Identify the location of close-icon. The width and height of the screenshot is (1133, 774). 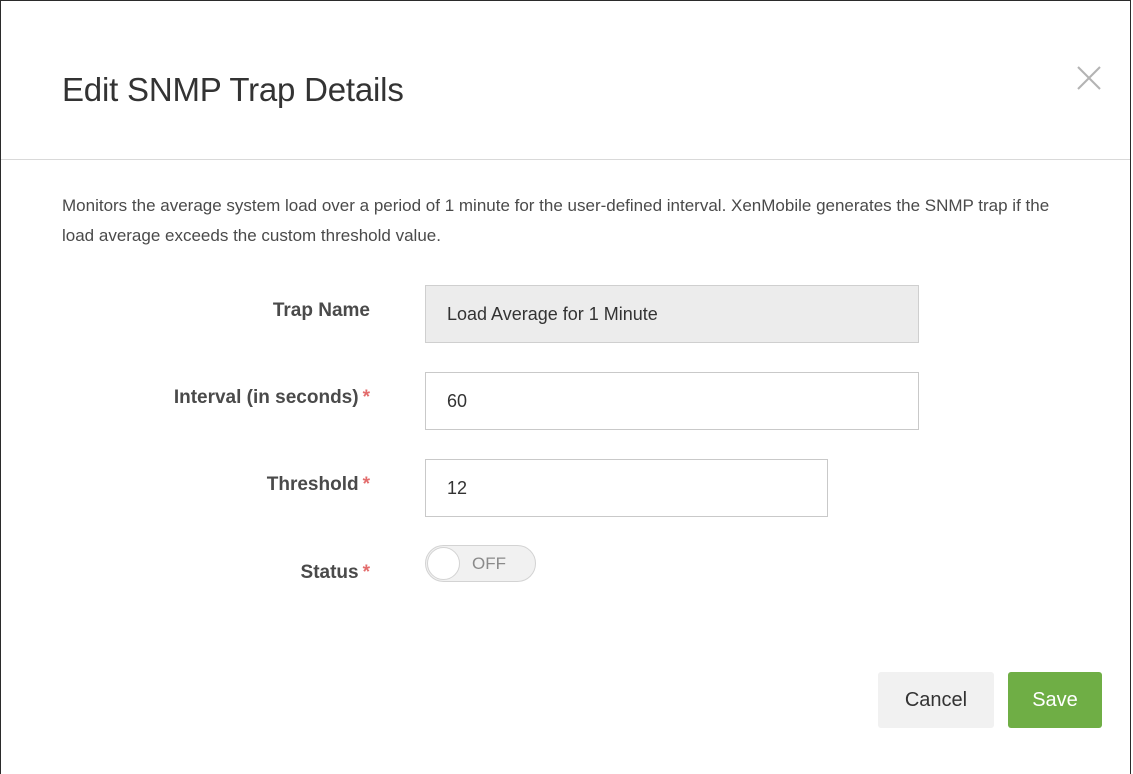
(1089, 78).